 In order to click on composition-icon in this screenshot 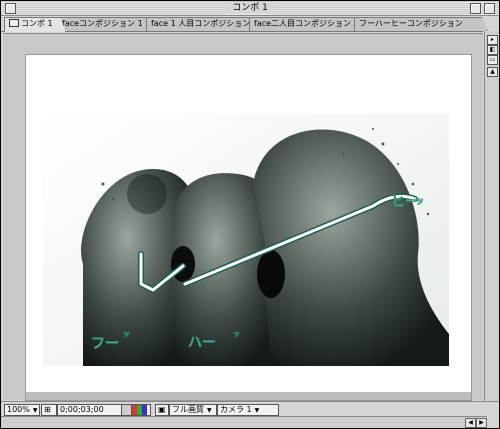, I will do `click(14, 23)`.